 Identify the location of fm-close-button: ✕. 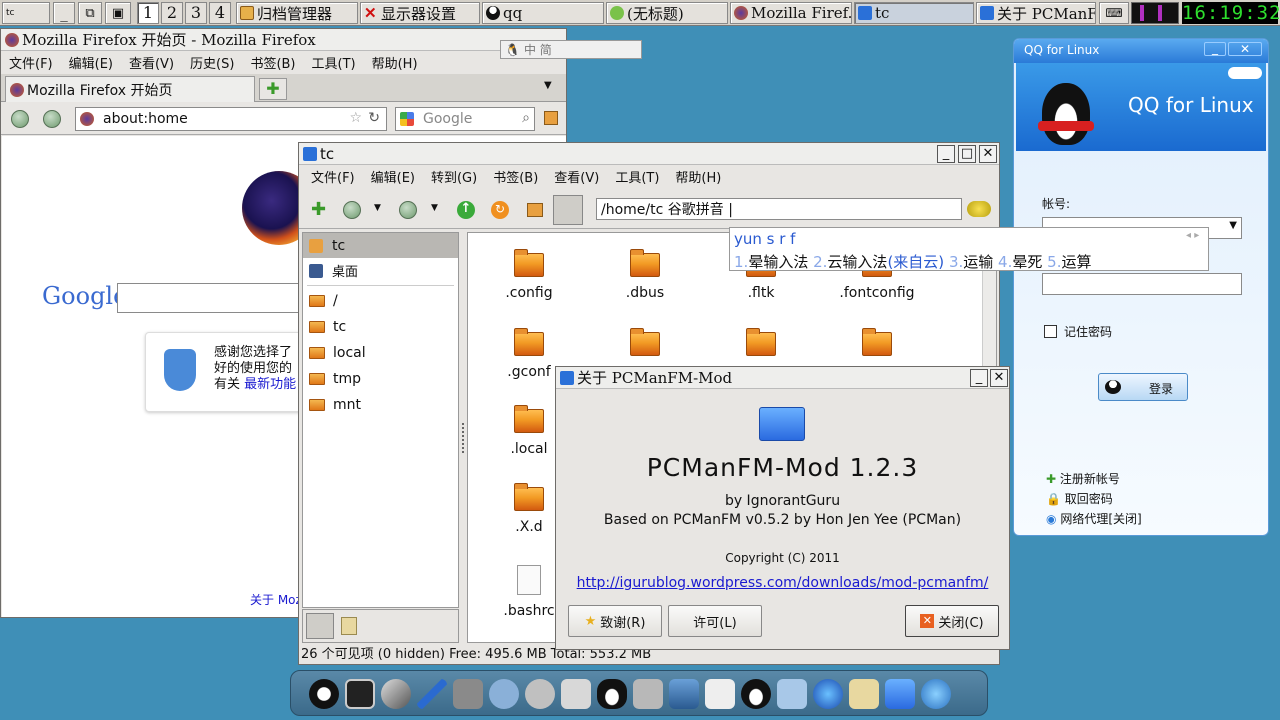
(988, 154).